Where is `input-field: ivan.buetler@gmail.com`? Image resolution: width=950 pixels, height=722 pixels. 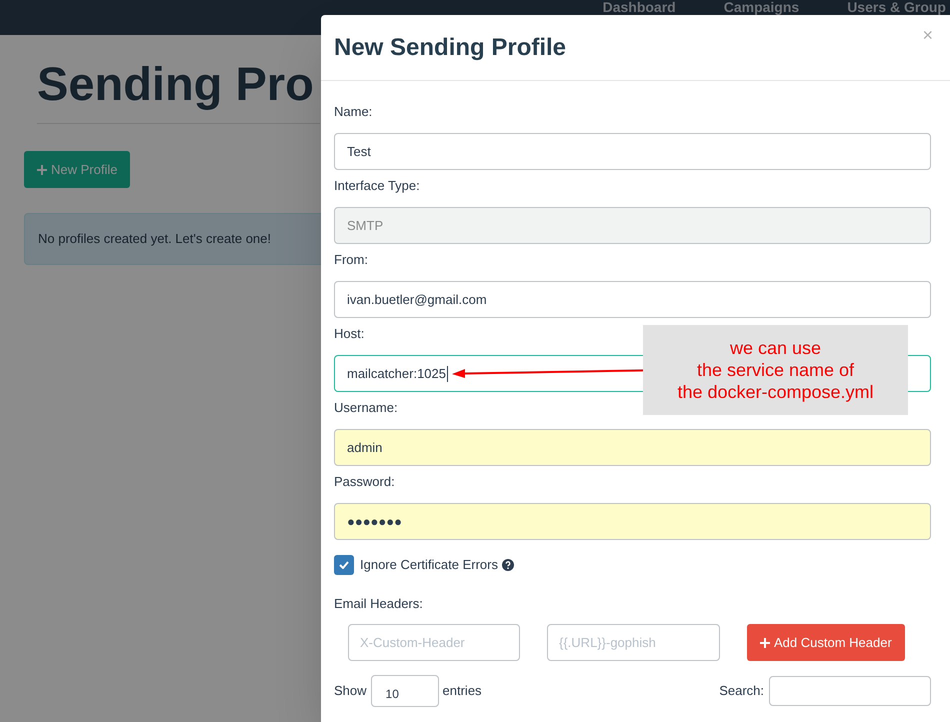
input-field: ivan.buetler@gmail.com is located at coordinates (632, 299).